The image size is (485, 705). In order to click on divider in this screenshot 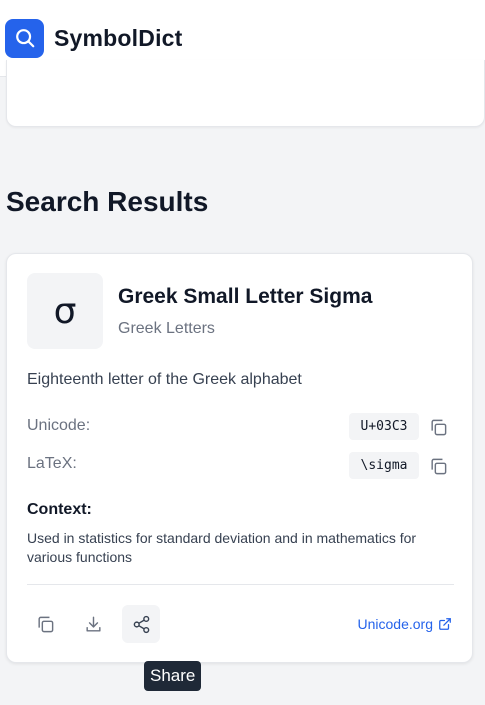, I will do `click(240, 584)`.